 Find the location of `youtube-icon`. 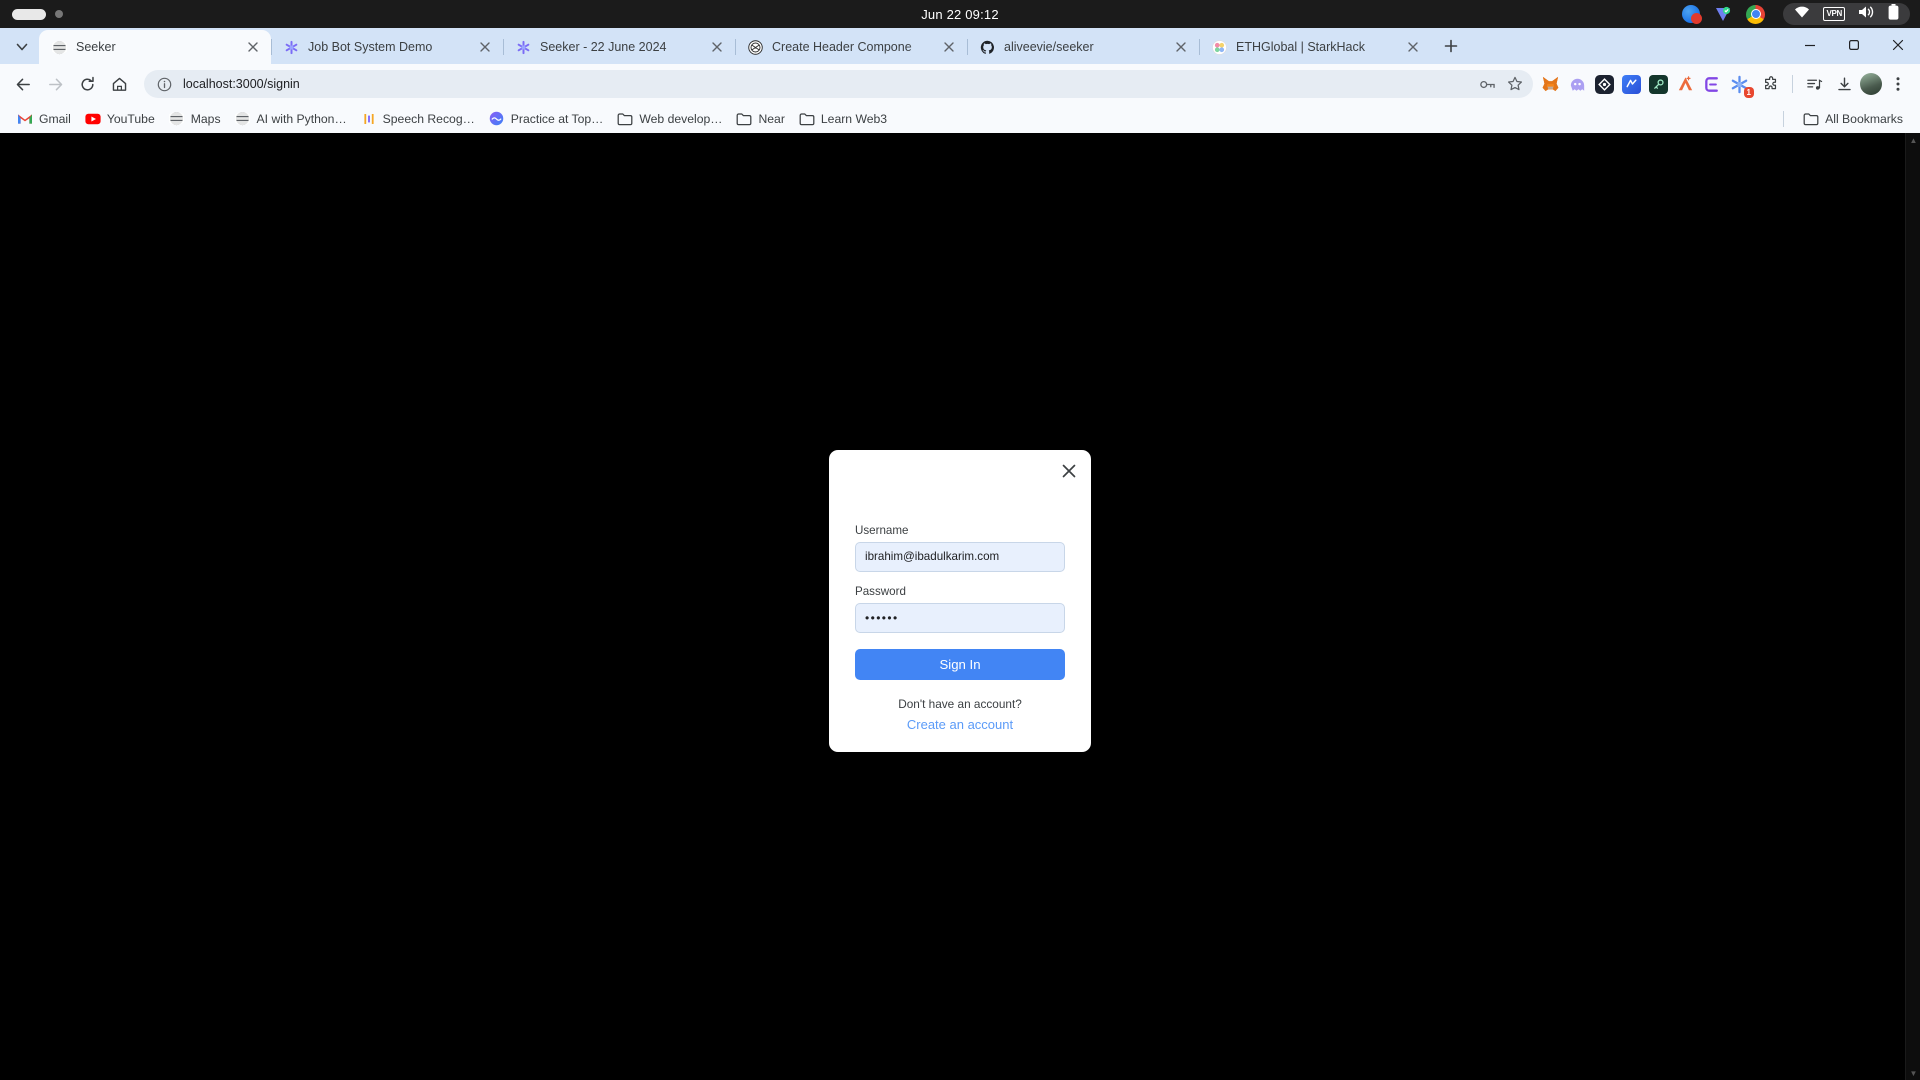

youtube-icon is located at coordinates (93, 119).